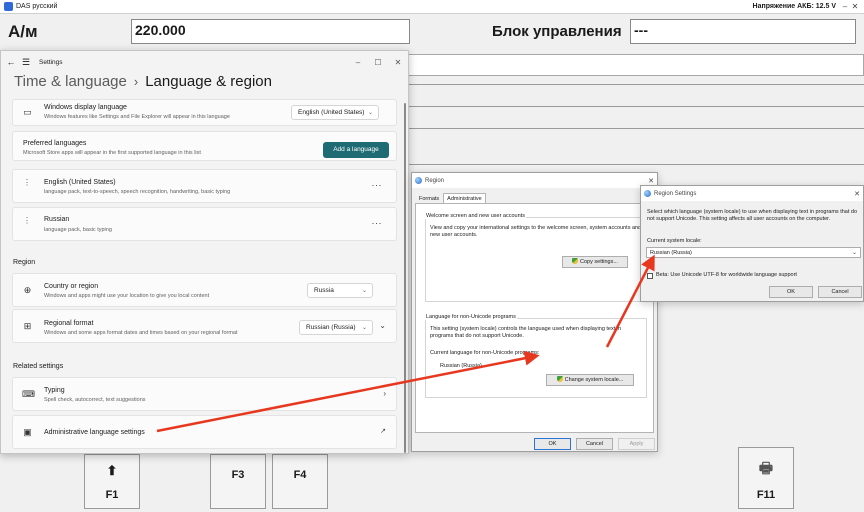  Describe the element at coordinates (38, 366) in the screenshot. I see `related-settings-heading: Related settings` at that location.